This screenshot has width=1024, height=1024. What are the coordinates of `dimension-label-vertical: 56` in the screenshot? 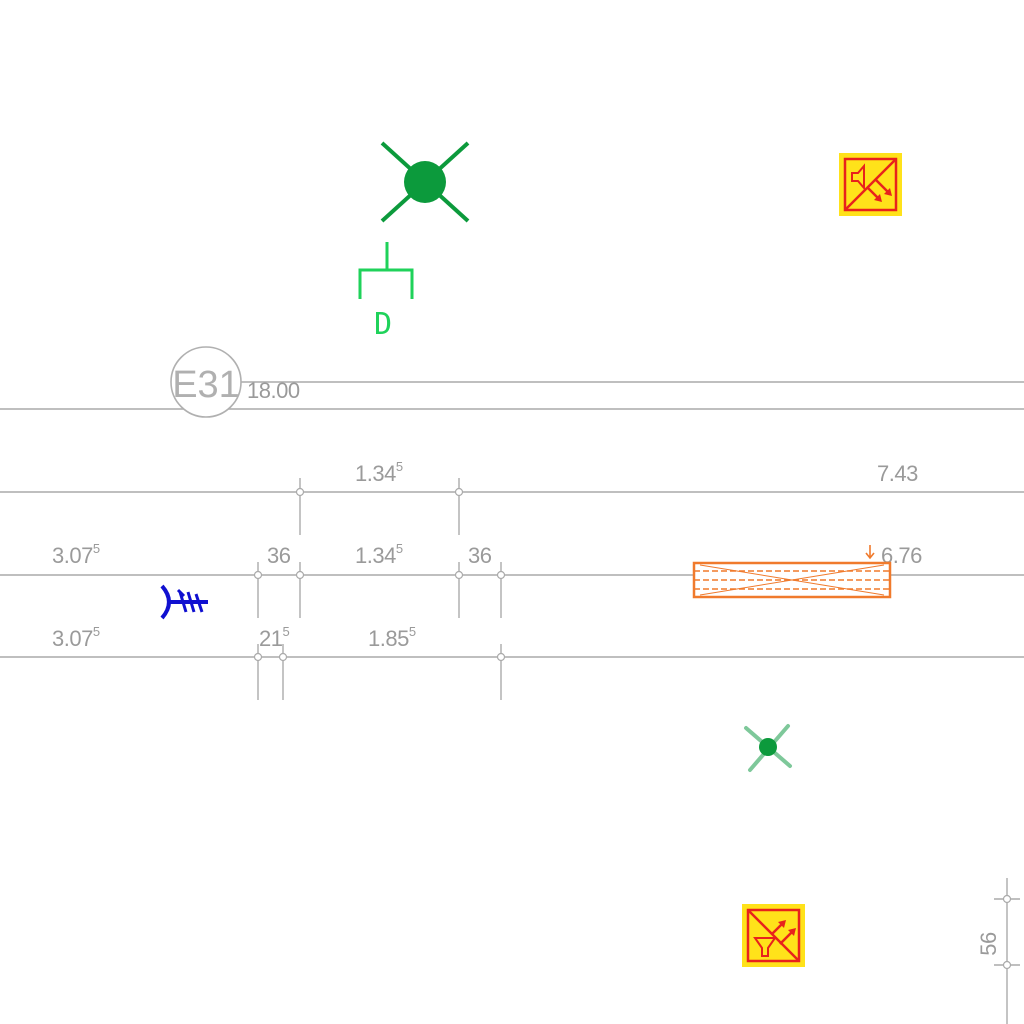 It's located at (988, 944).